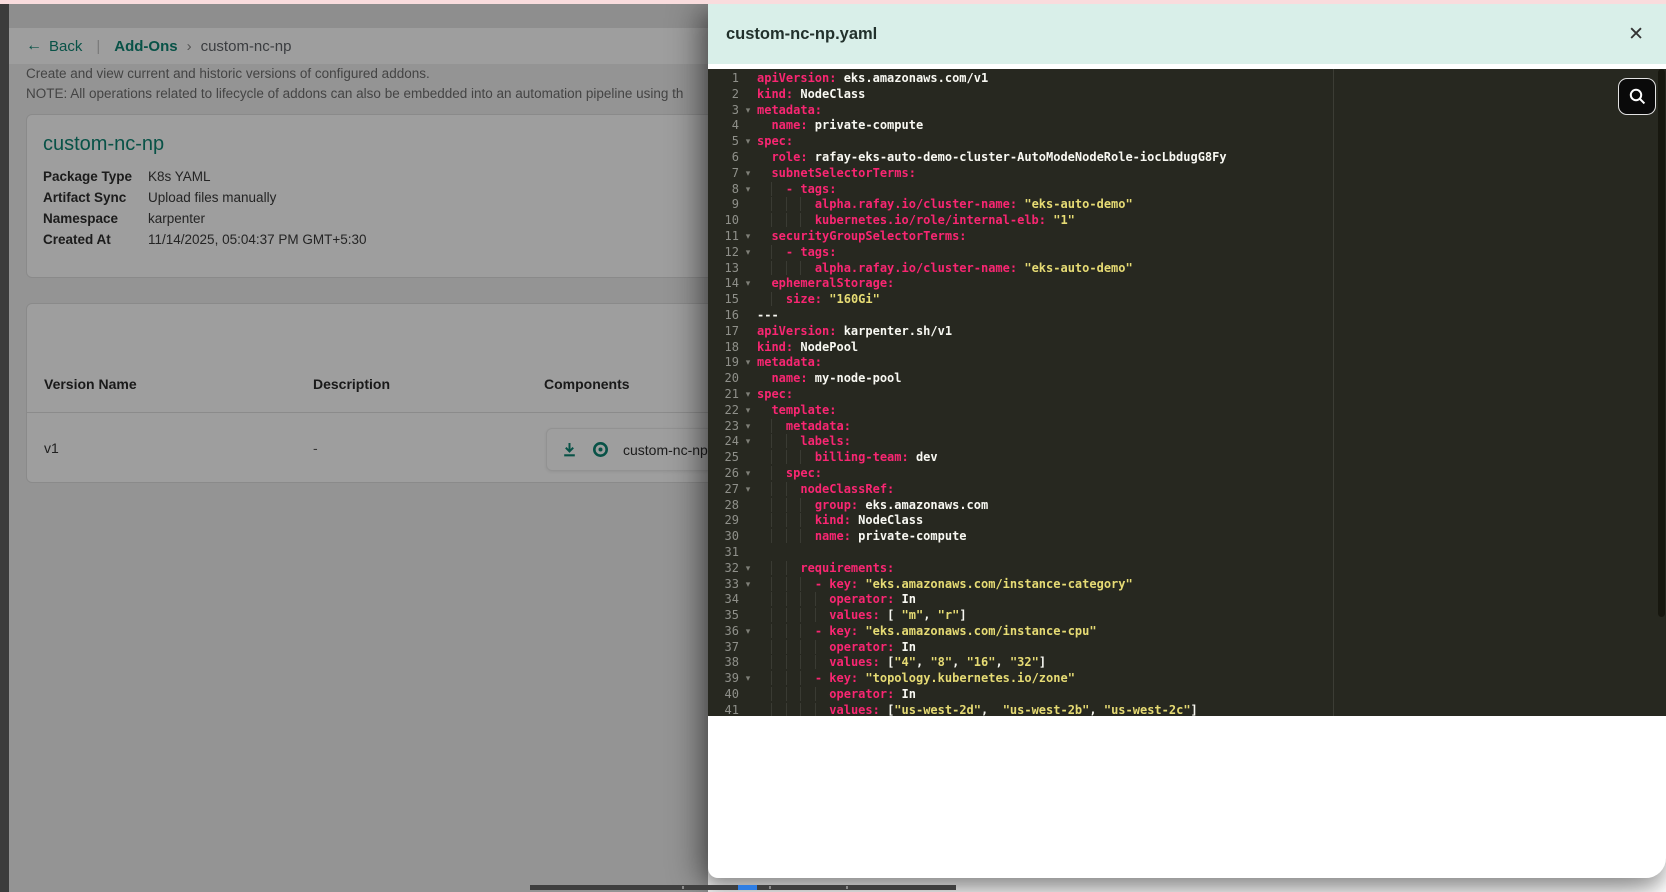 The width and height of the screenshot is (1666, 892). What do you see at coordinates (1187, 189) in the screenshot?
I see `code-line: 8 ▾ - tags:` at bounding box center [1187, 189].